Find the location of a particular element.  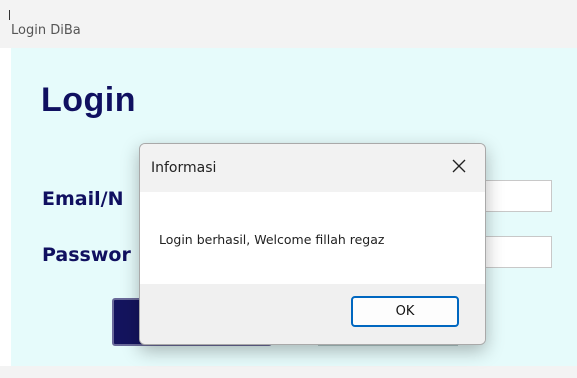

title-bar: Login DiBa is located at coordinates (288, 24).